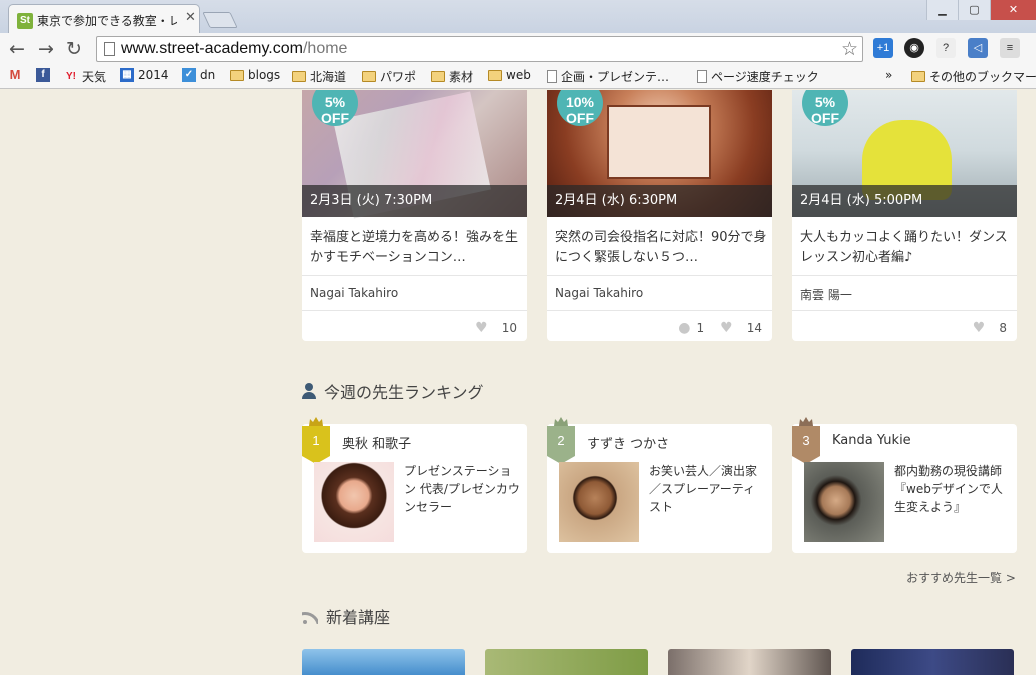 This screenshot has width=1036, height=675. I want to click on teacher-description: 都内勤務の現役講師『webデザインで人生変えよう』, so click(948, 489).